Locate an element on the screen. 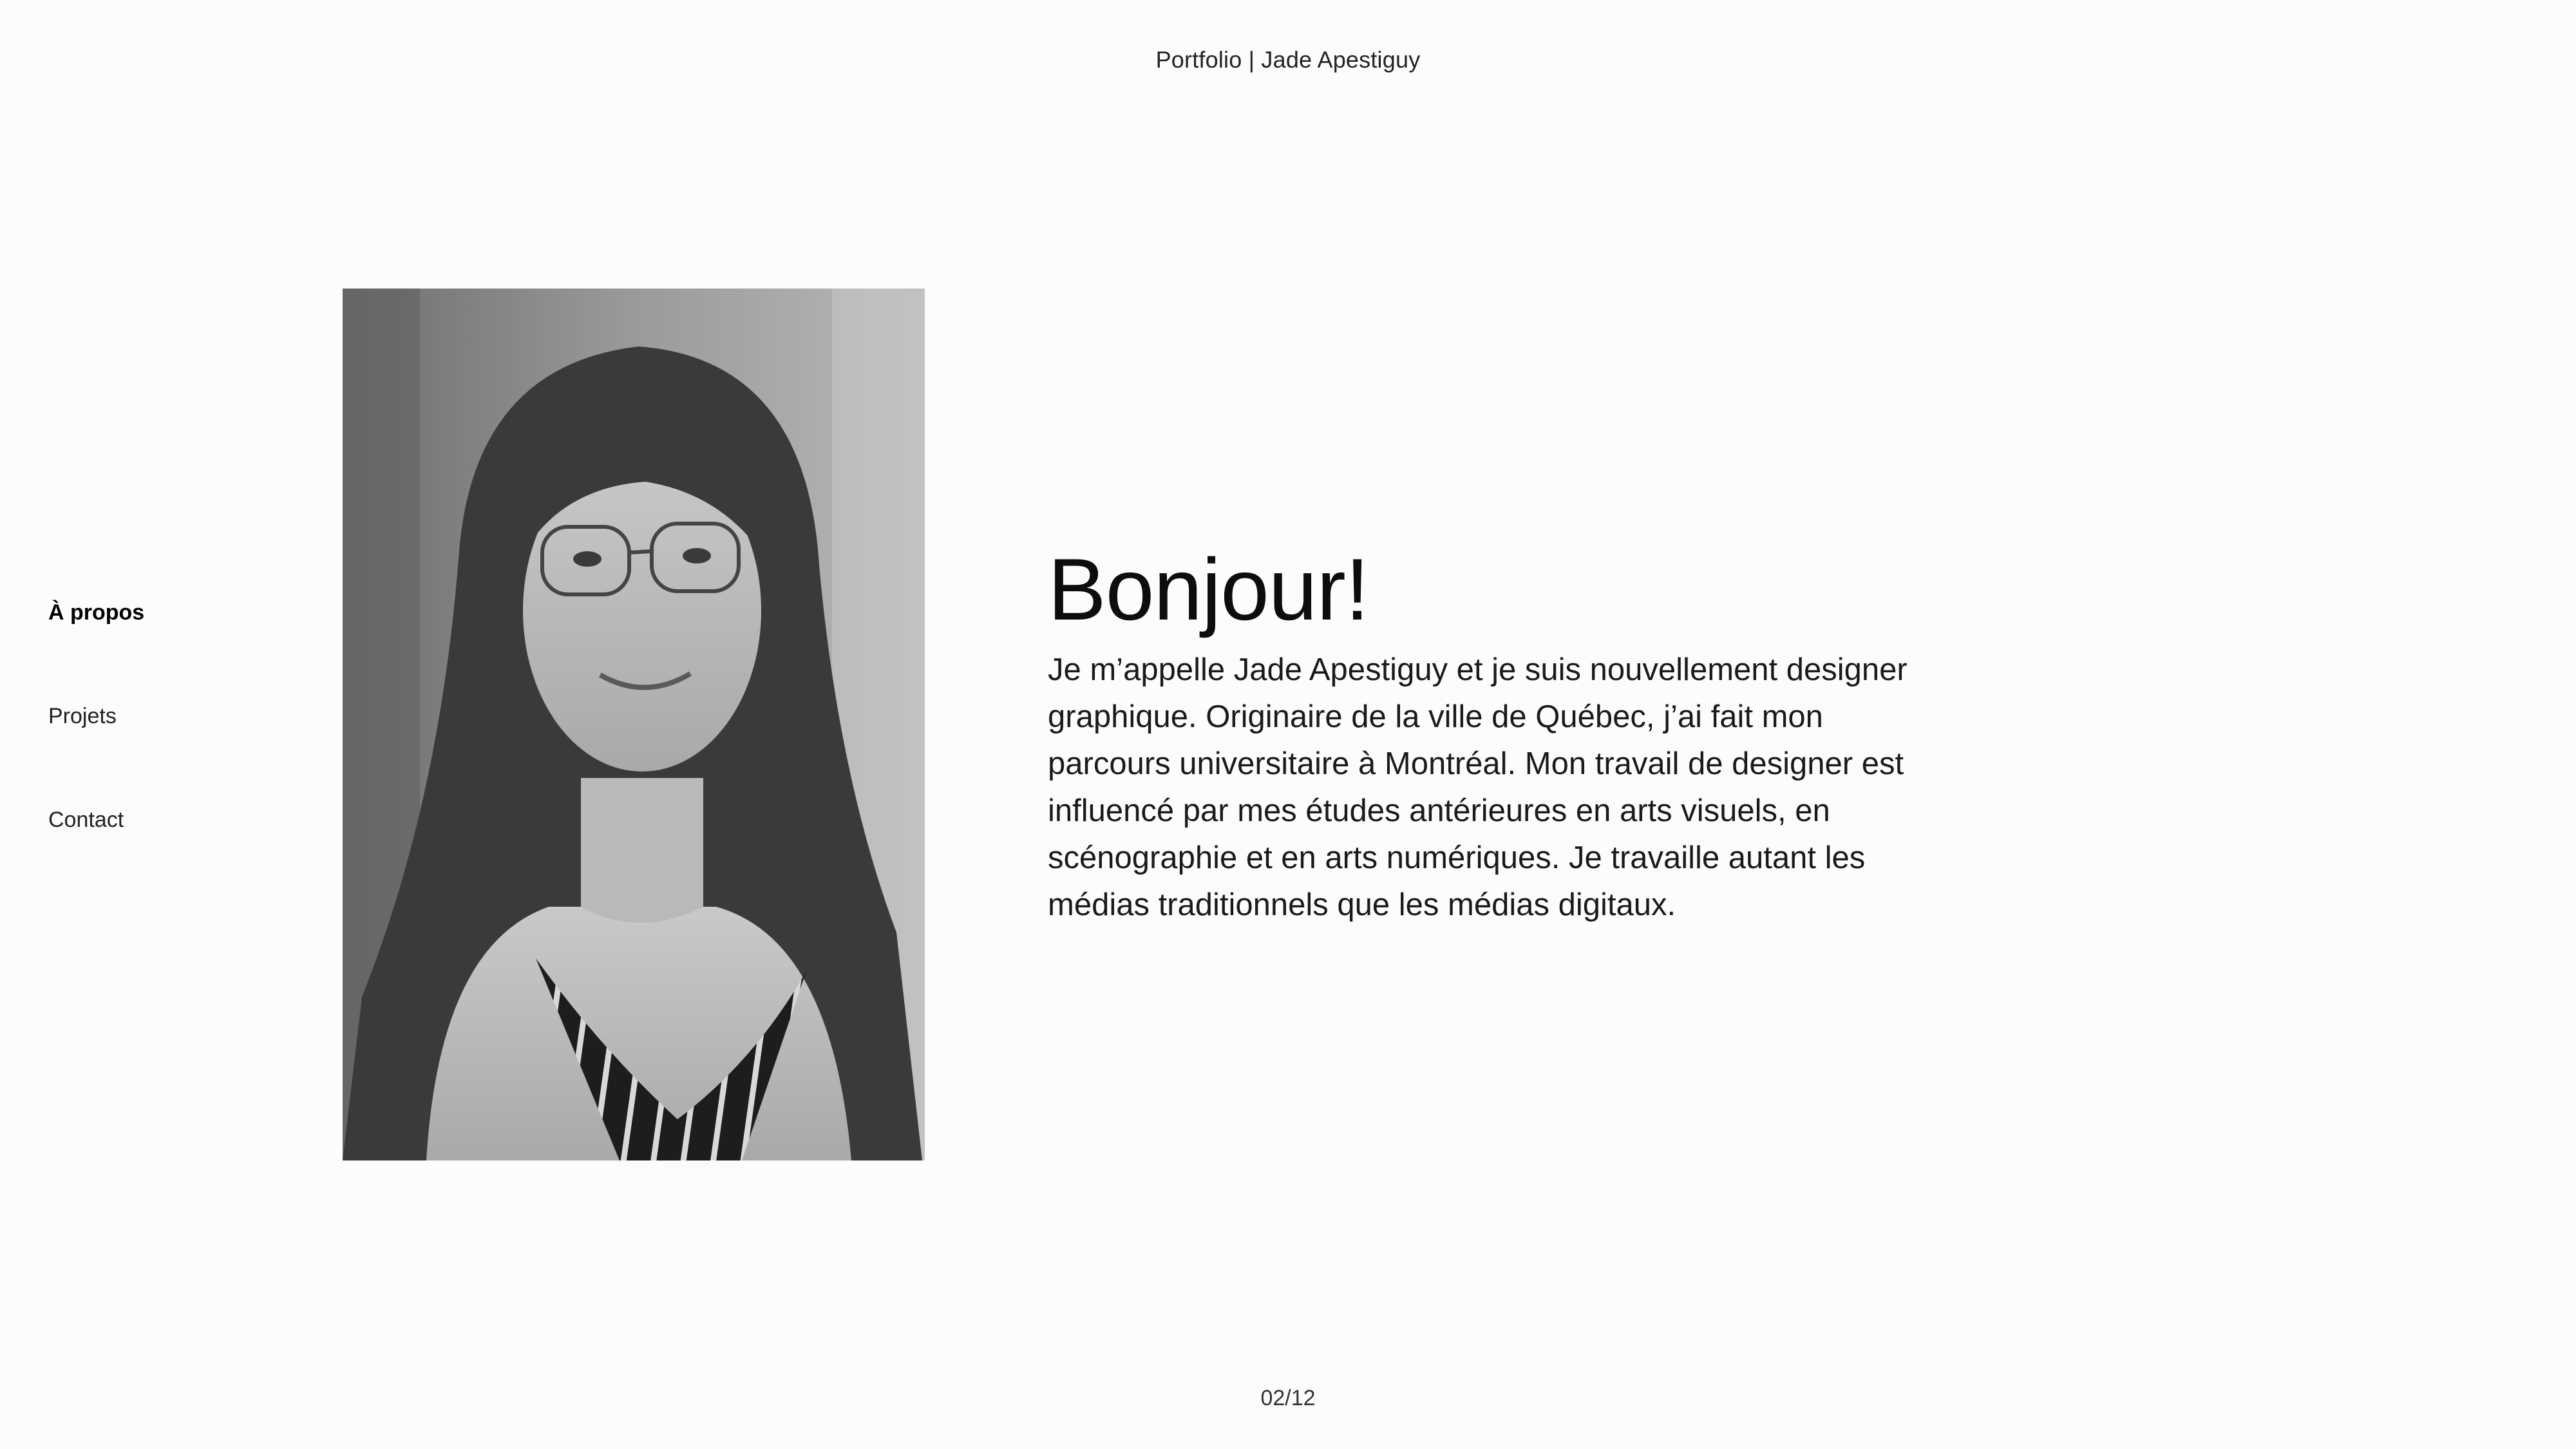 The width and height of the screenshot is (2576, 1449). site-title: Portfolio | Jade Apestiguy is located at coordinates (1288, 60).